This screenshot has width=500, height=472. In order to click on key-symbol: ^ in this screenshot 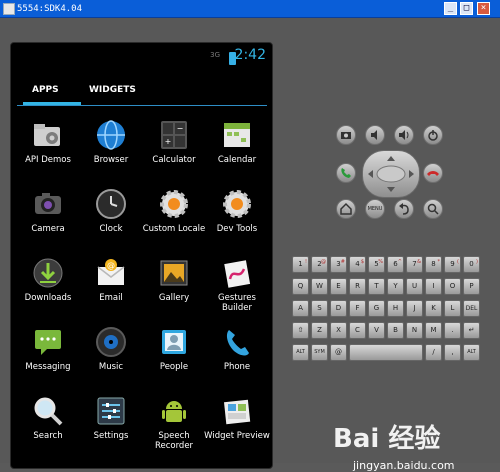, I will do `click(399, 262)`.